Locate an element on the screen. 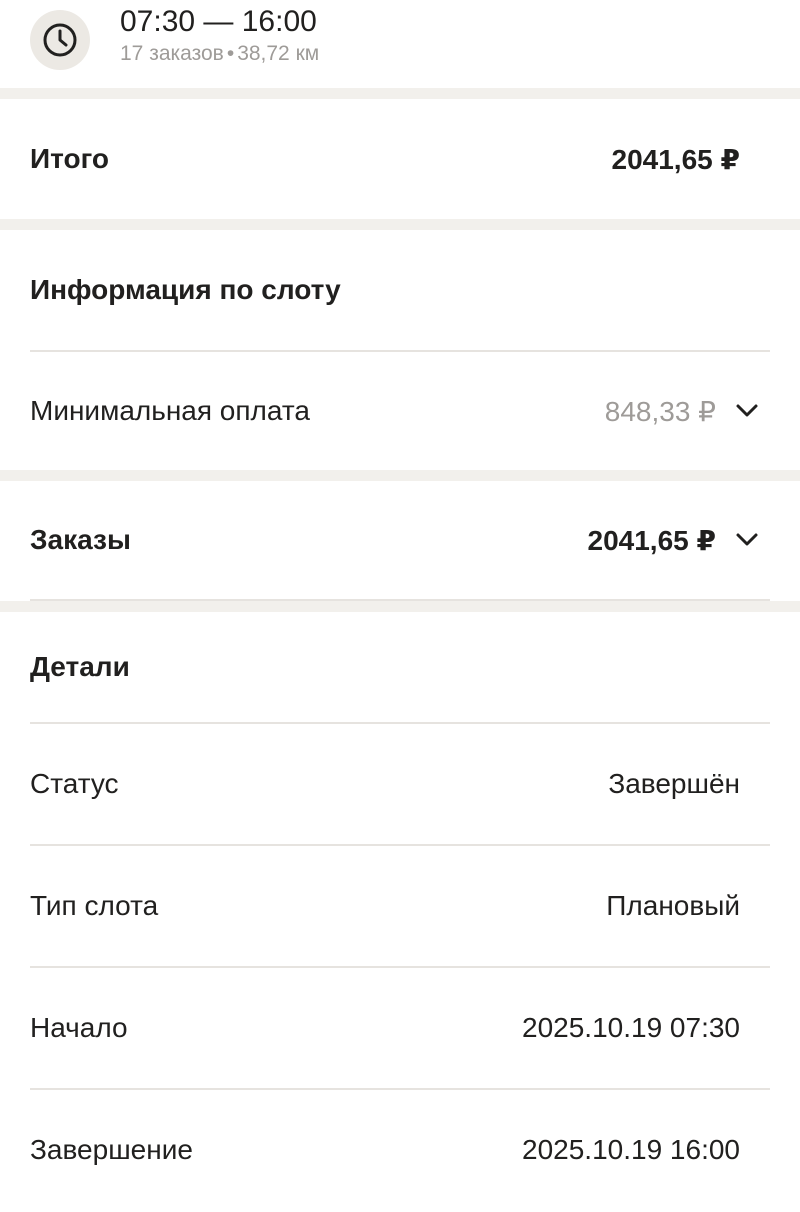 This screenshot has height=1212, width=800. details-row-slot-type: Тип слота Плановый is located at coordinates (400, 906).